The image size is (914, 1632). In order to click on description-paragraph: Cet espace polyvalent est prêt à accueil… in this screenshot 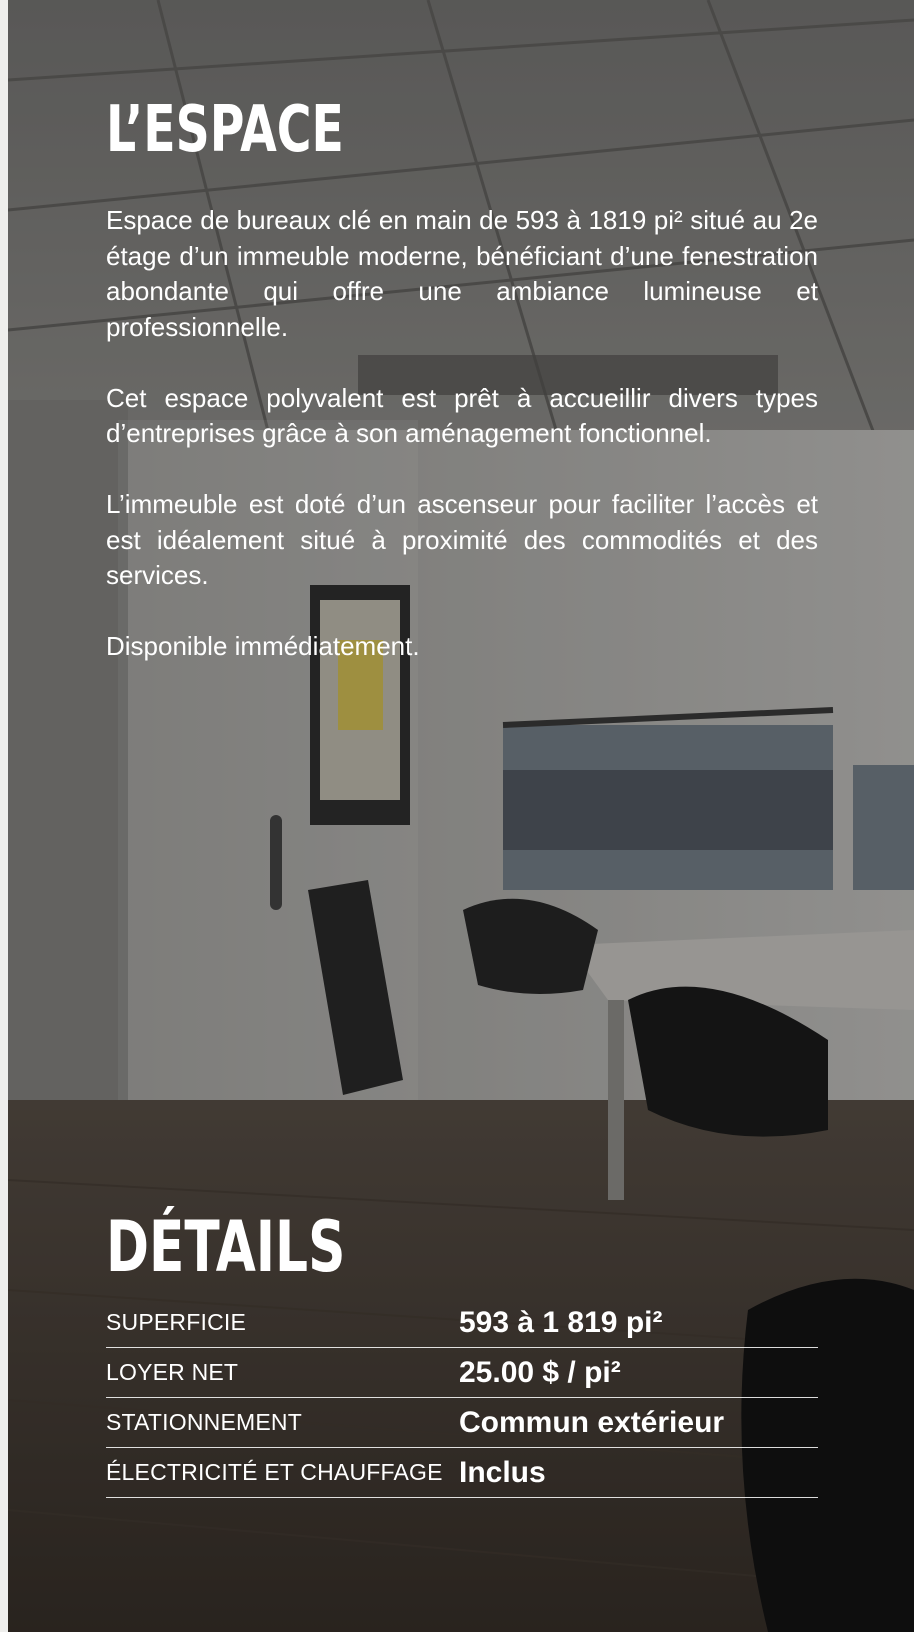, I will do `click(462, 415)`.